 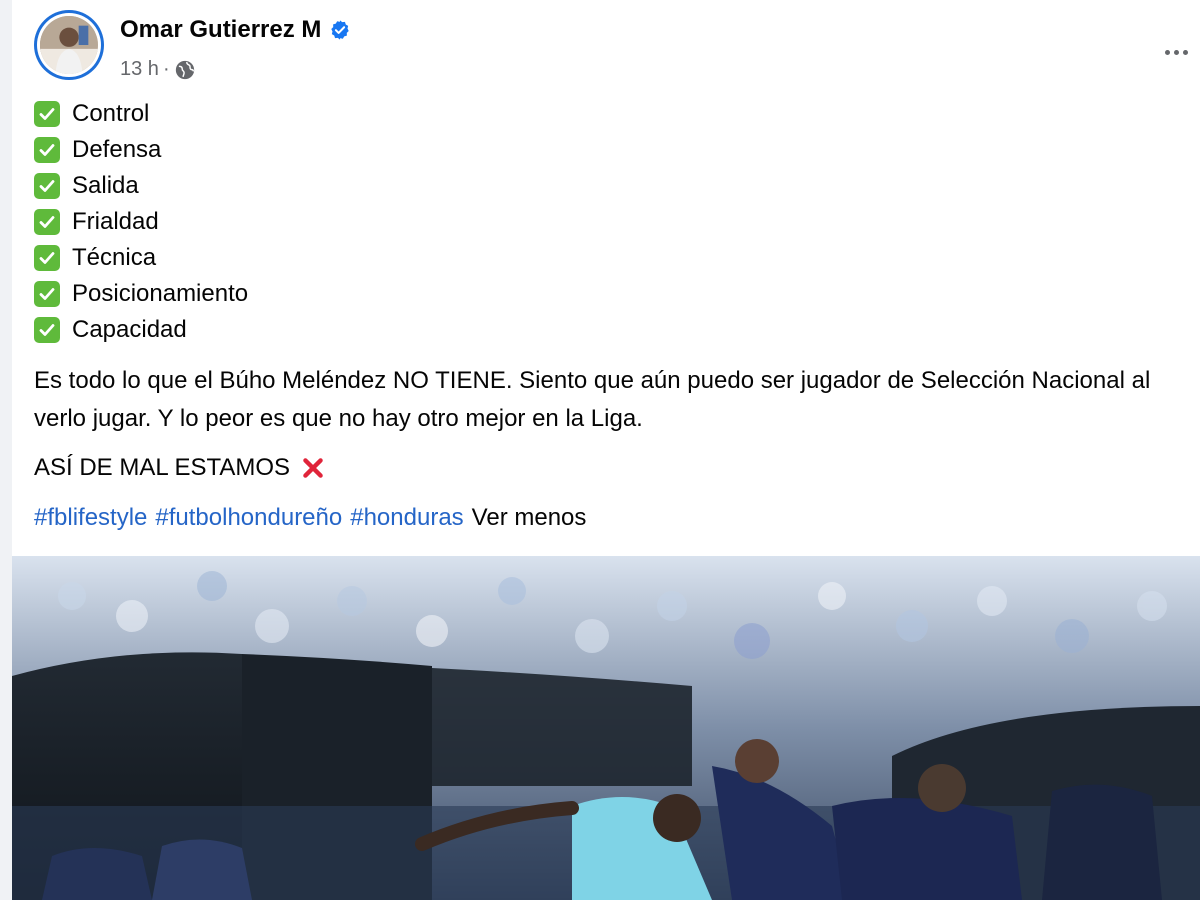 I want to click on checklist-item: Control, so click(x=609, y=114).